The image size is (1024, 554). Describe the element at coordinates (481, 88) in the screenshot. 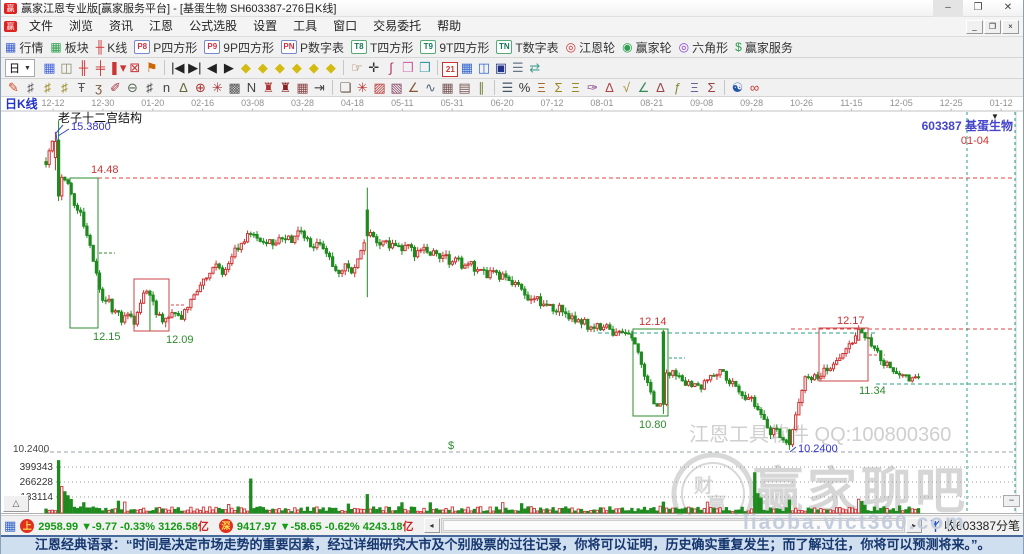

I see `parallel-lines-icon: ∥` at that location.